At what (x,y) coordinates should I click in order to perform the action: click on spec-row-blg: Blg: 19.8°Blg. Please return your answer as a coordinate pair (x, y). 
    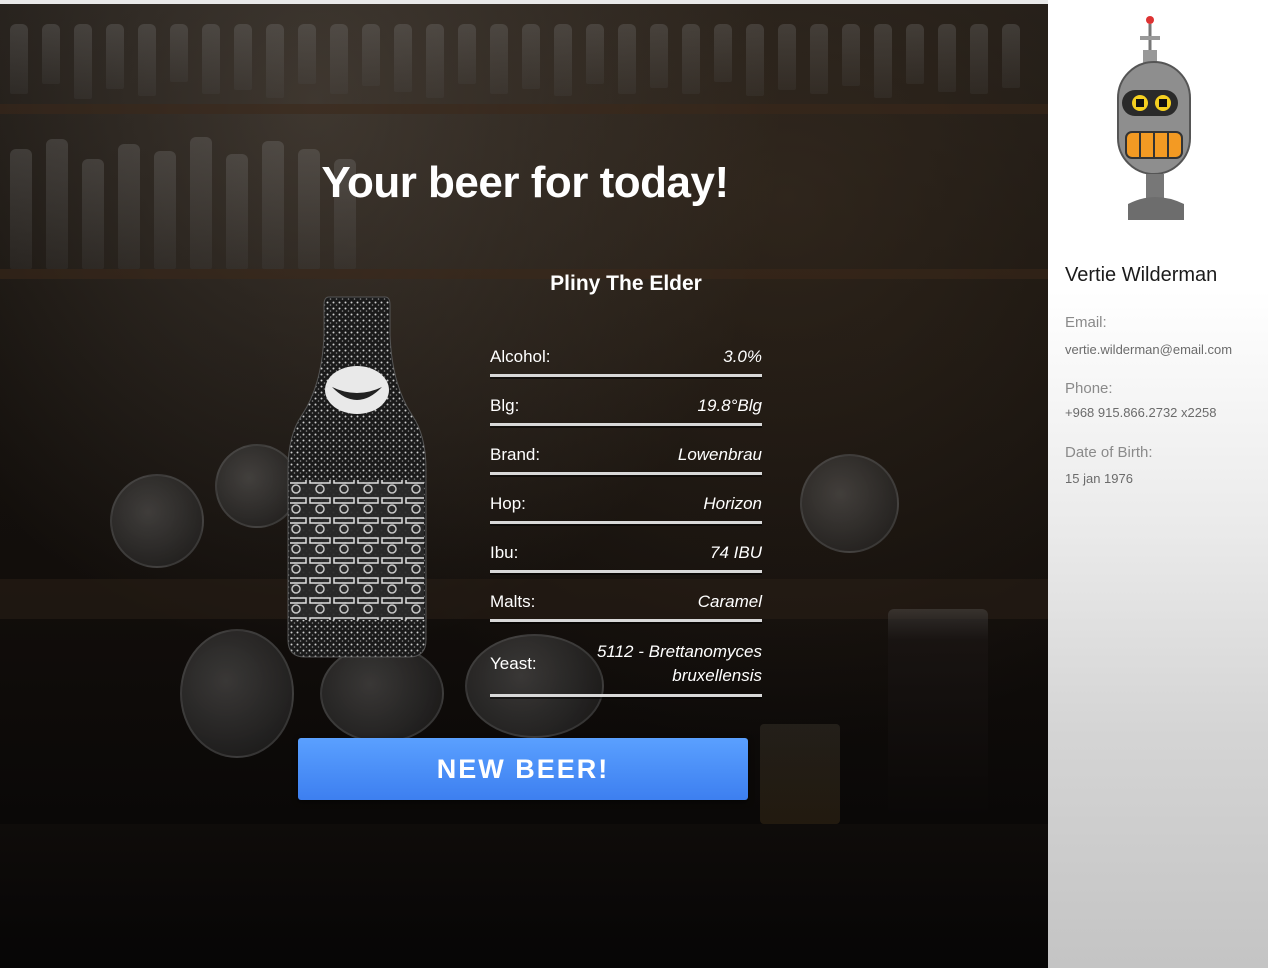
    Looking at the image, I should click on (626, 406).